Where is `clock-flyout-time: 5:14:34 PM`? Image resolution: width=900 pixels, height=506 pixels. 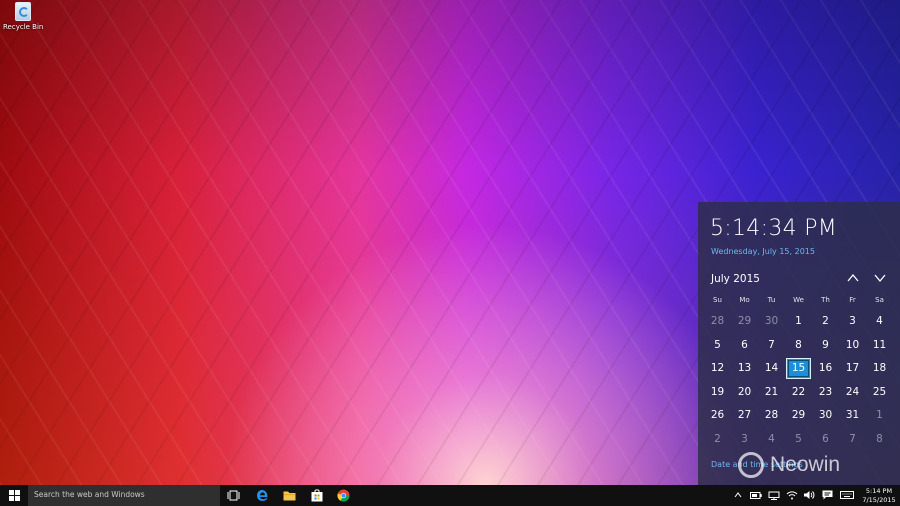 clock-flyout-time: 5:14:34 PM is located at coordinates (774, 228).